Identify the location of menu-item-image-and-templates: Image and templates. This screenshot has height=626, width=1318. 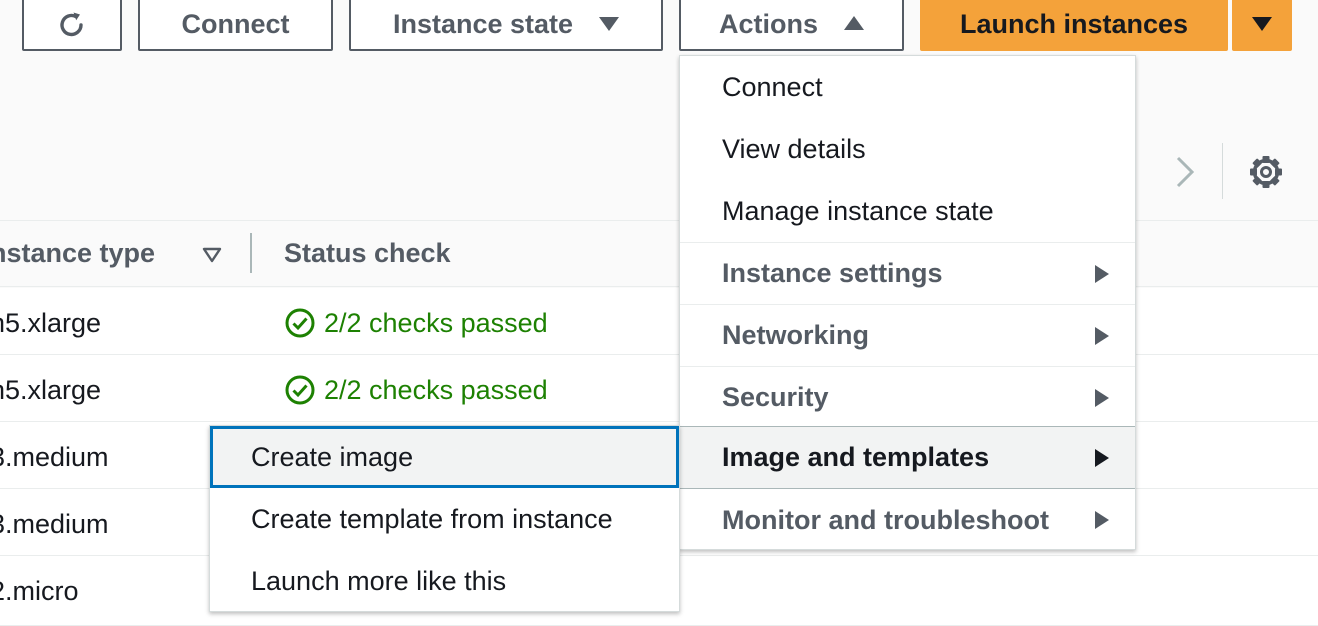
(907, 457).